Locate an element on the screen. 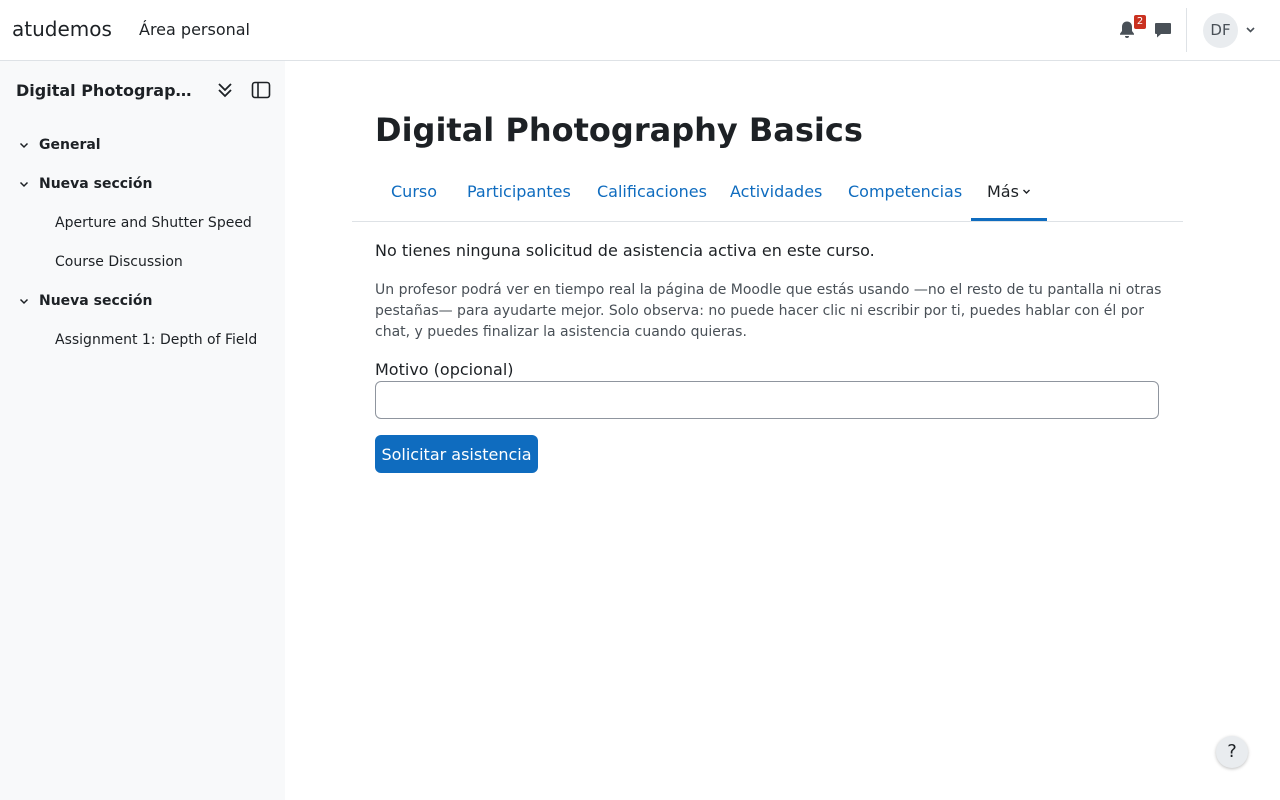 This screenshot has width=1280, height=800. section-nueva-2: Nueva sección is located at coordinates (85, 301).